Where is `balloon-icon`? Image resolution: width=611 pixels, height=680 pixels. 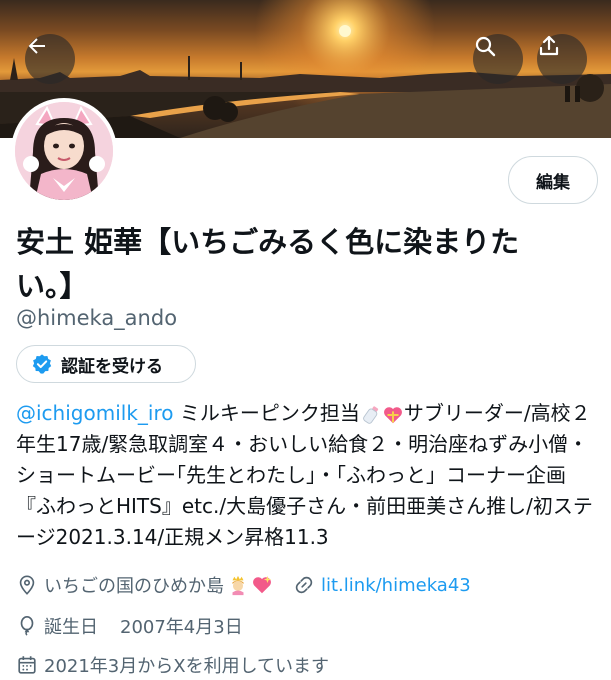
balloon-icon is located at coordinates (27, 626).